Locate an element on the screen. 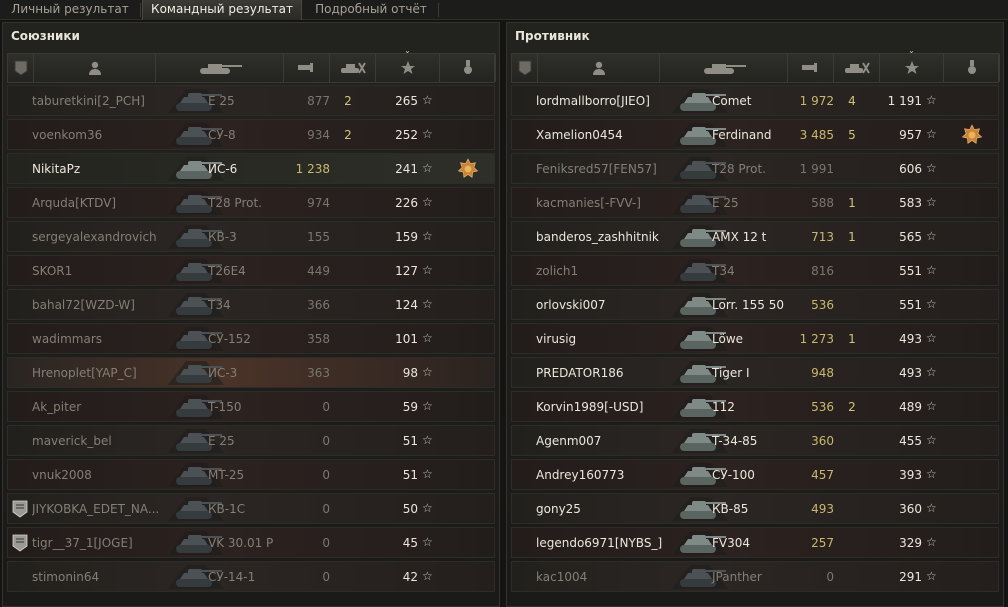 Image resolution: width=1008 pixels, height=607 pixels. damage-value: 816 is located at coordinates (822, 271).